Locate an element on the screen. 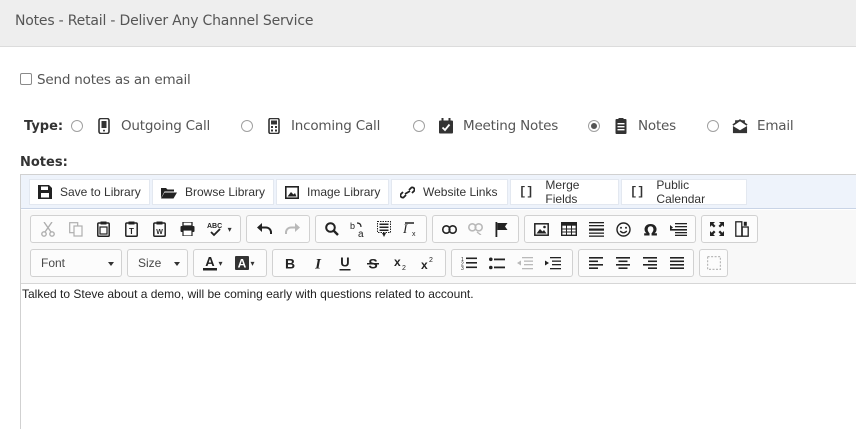  radio-email is located at coordinates (713, 126).